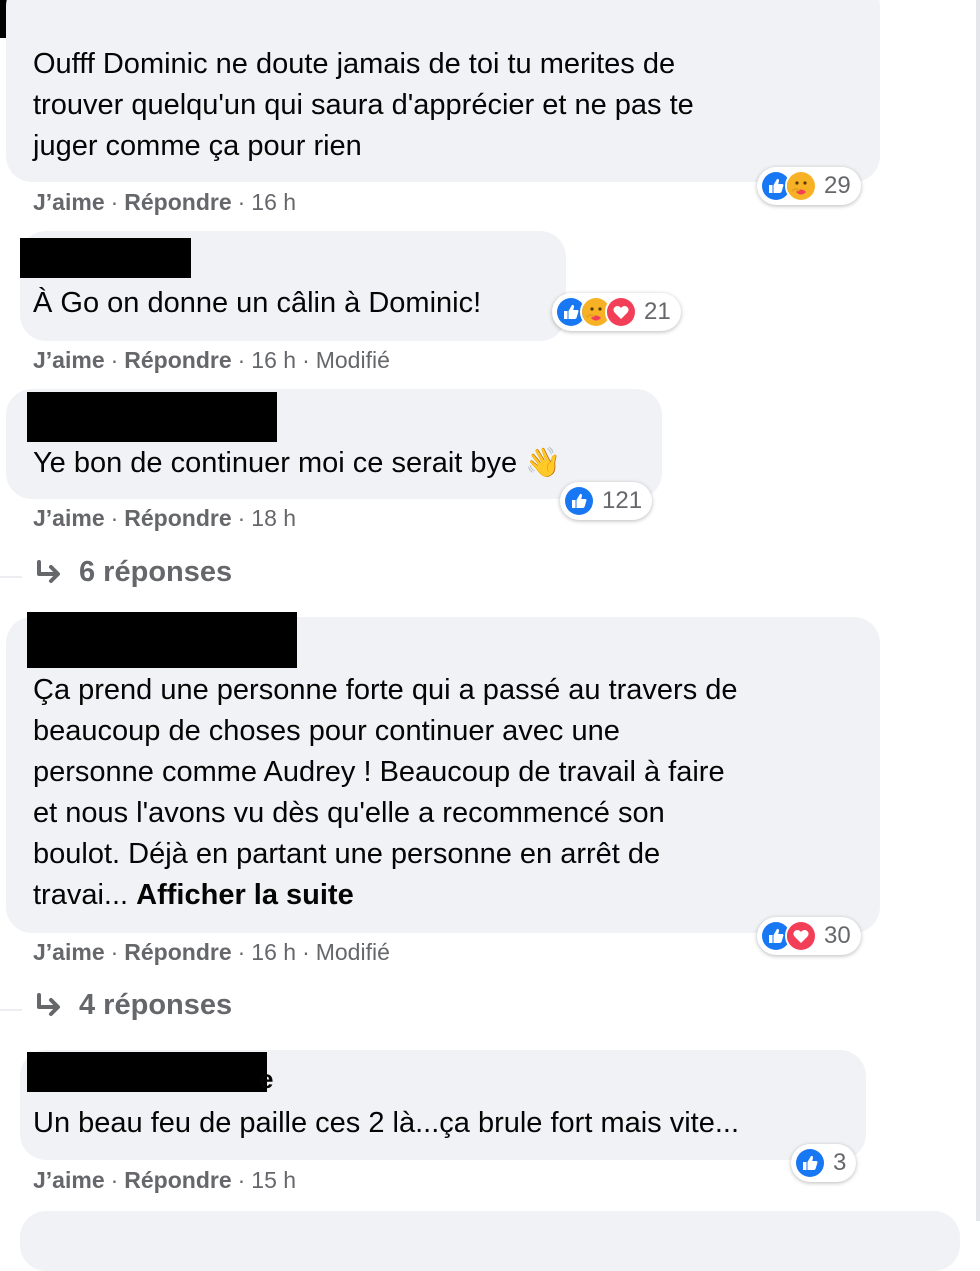 The image size is (980, 1271). What do you see at coordinates (490, 1241) in the screenshot?
I see `comment-bubble-partial` at bounding box center [490, 1241].